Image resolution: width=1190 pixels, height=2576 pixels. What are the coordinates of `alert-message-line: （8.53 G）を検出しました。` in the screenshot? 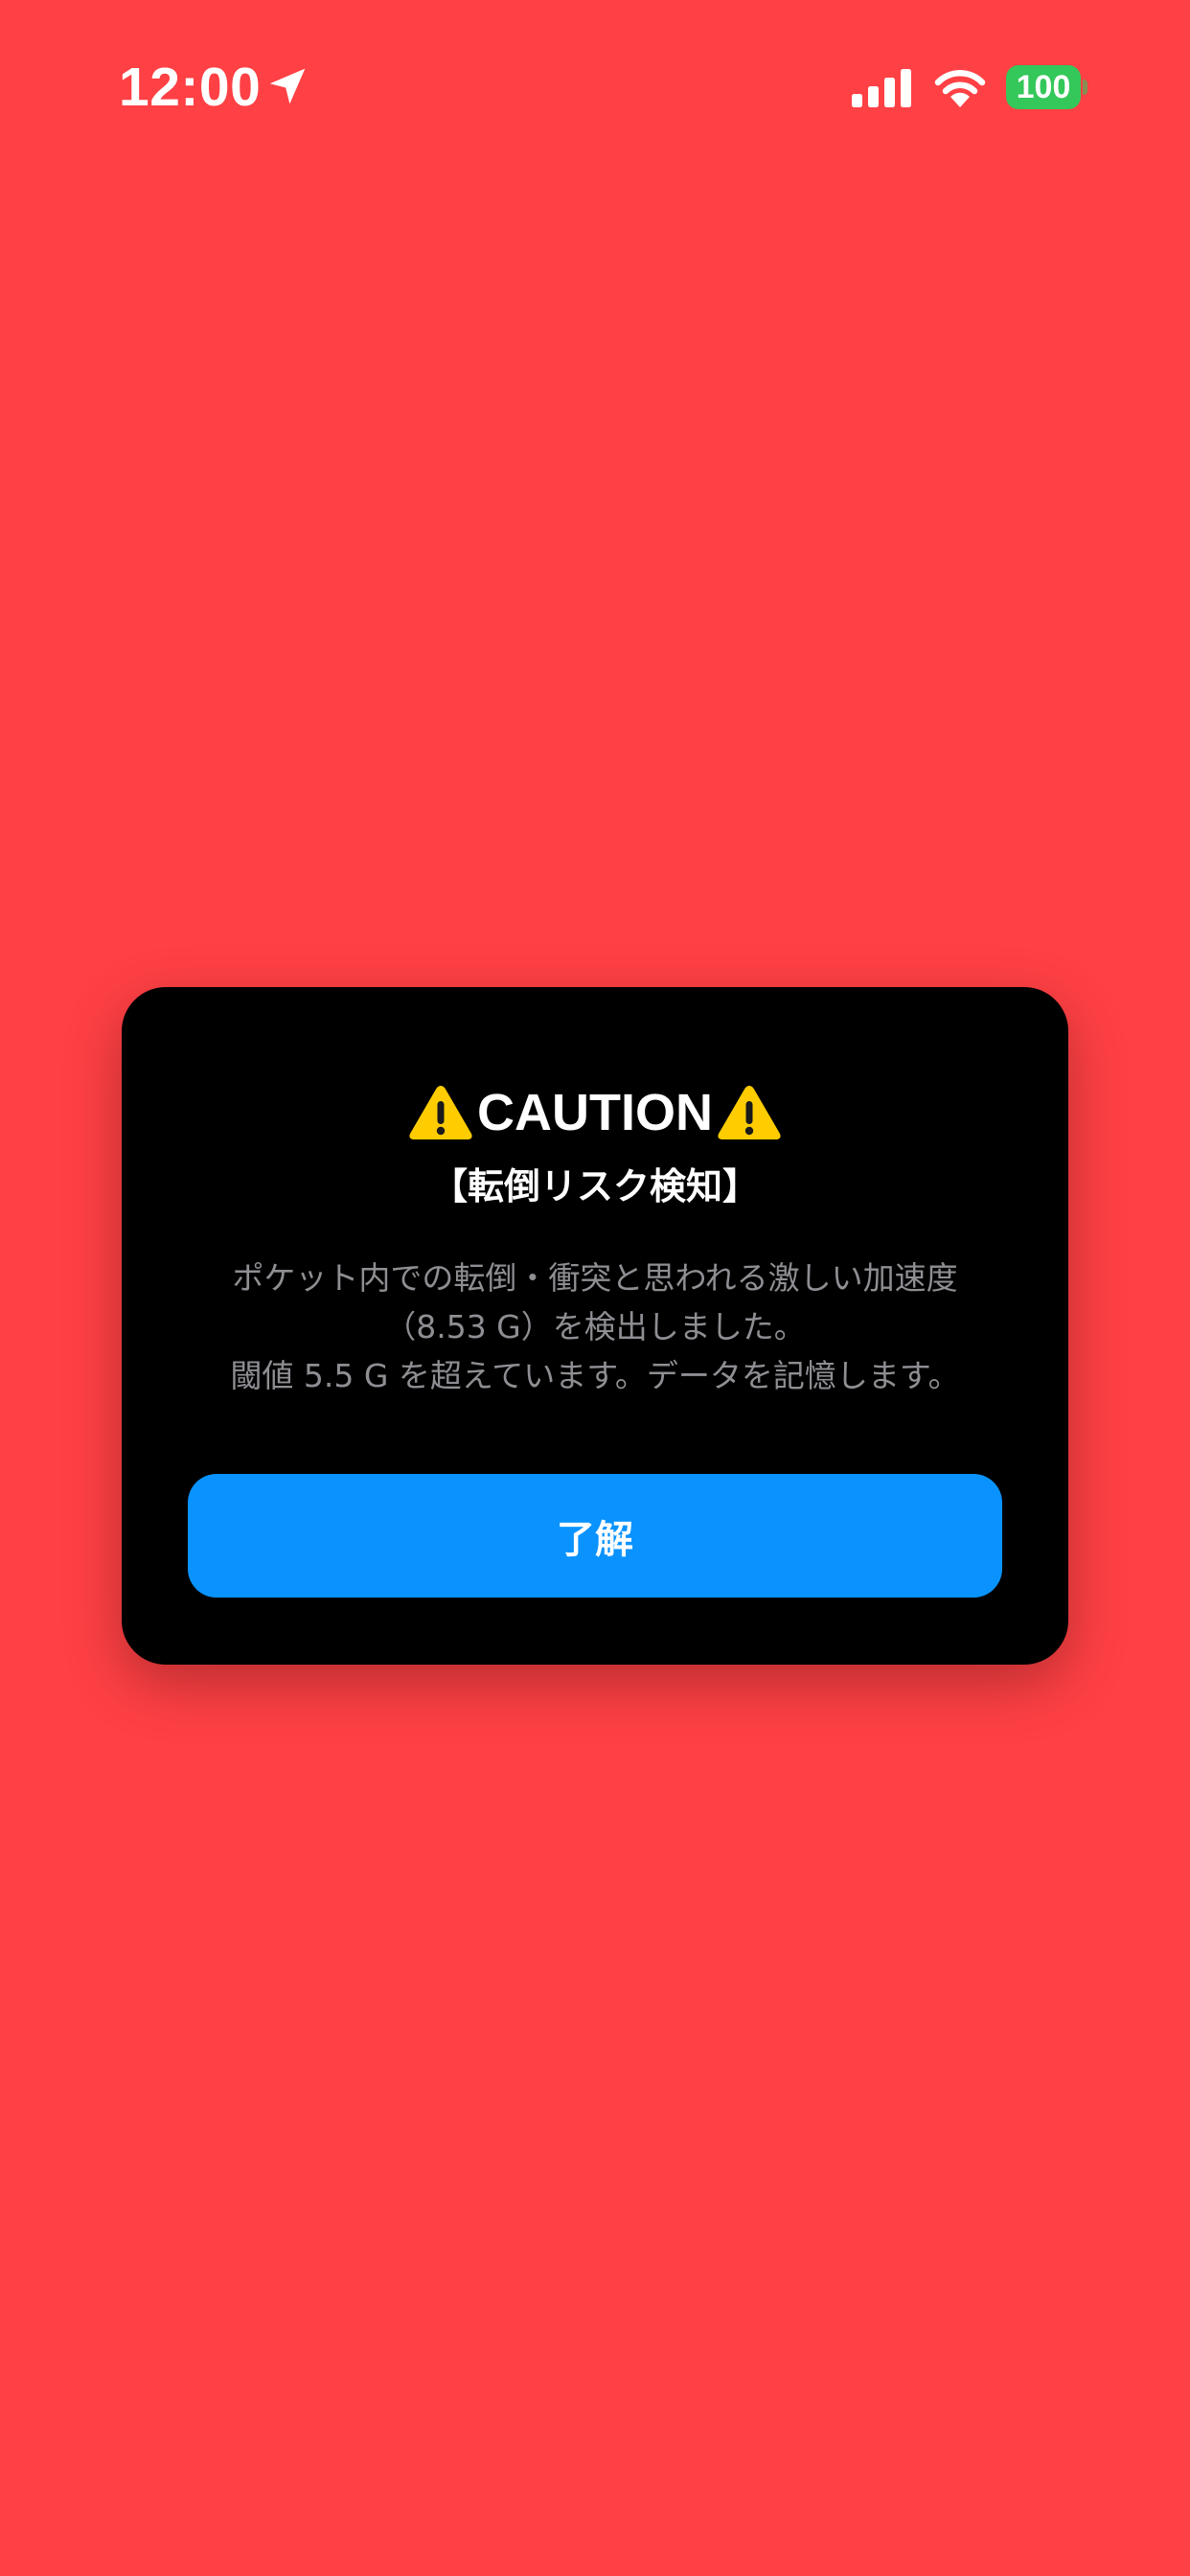 It's located at (595, 1327).